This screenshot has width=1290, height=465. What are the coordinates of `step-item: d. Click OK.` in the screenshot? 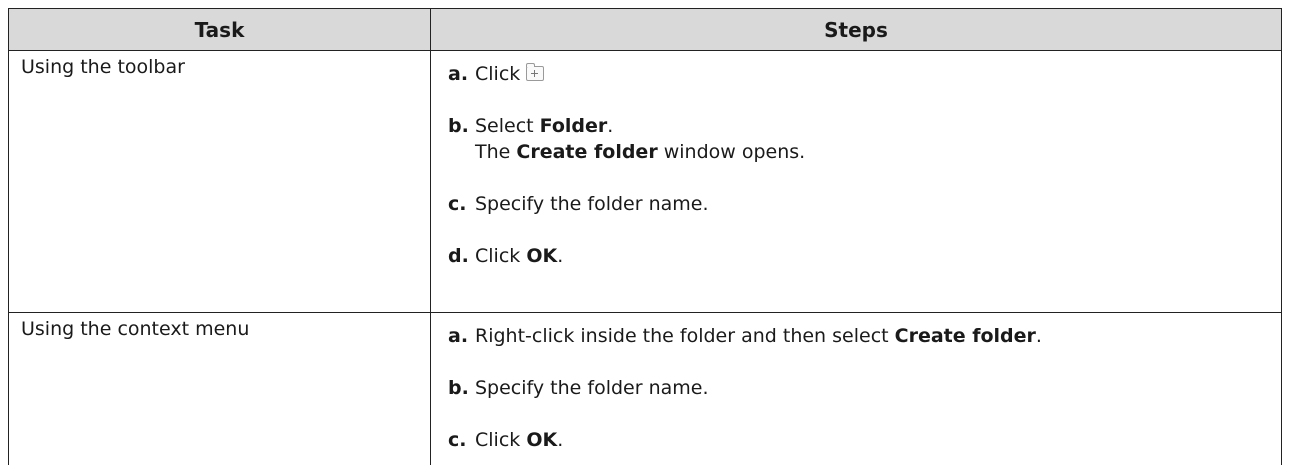 It's located at (858, 256).